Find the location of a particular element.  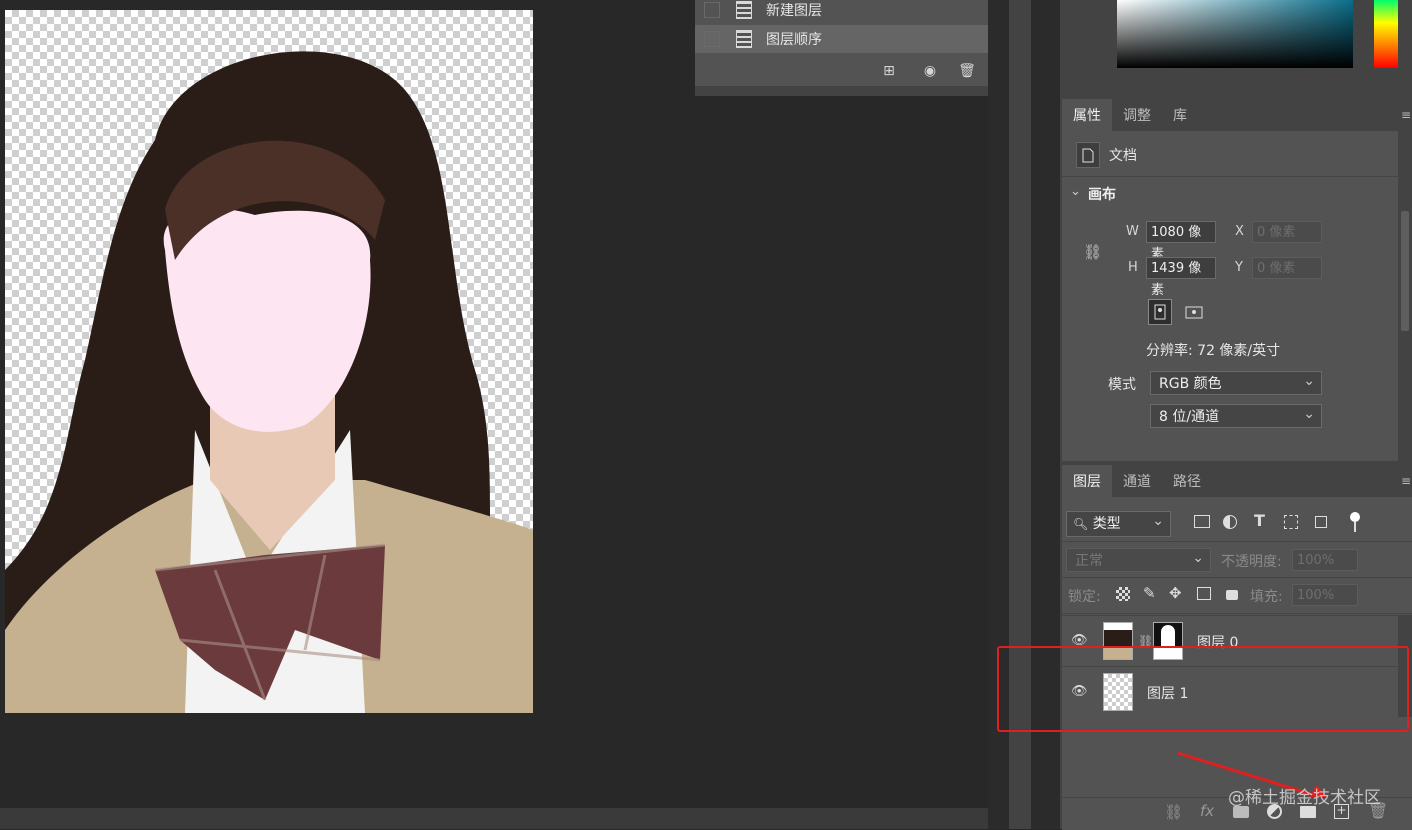

x-label: X is located at coordinates (1239, 231).